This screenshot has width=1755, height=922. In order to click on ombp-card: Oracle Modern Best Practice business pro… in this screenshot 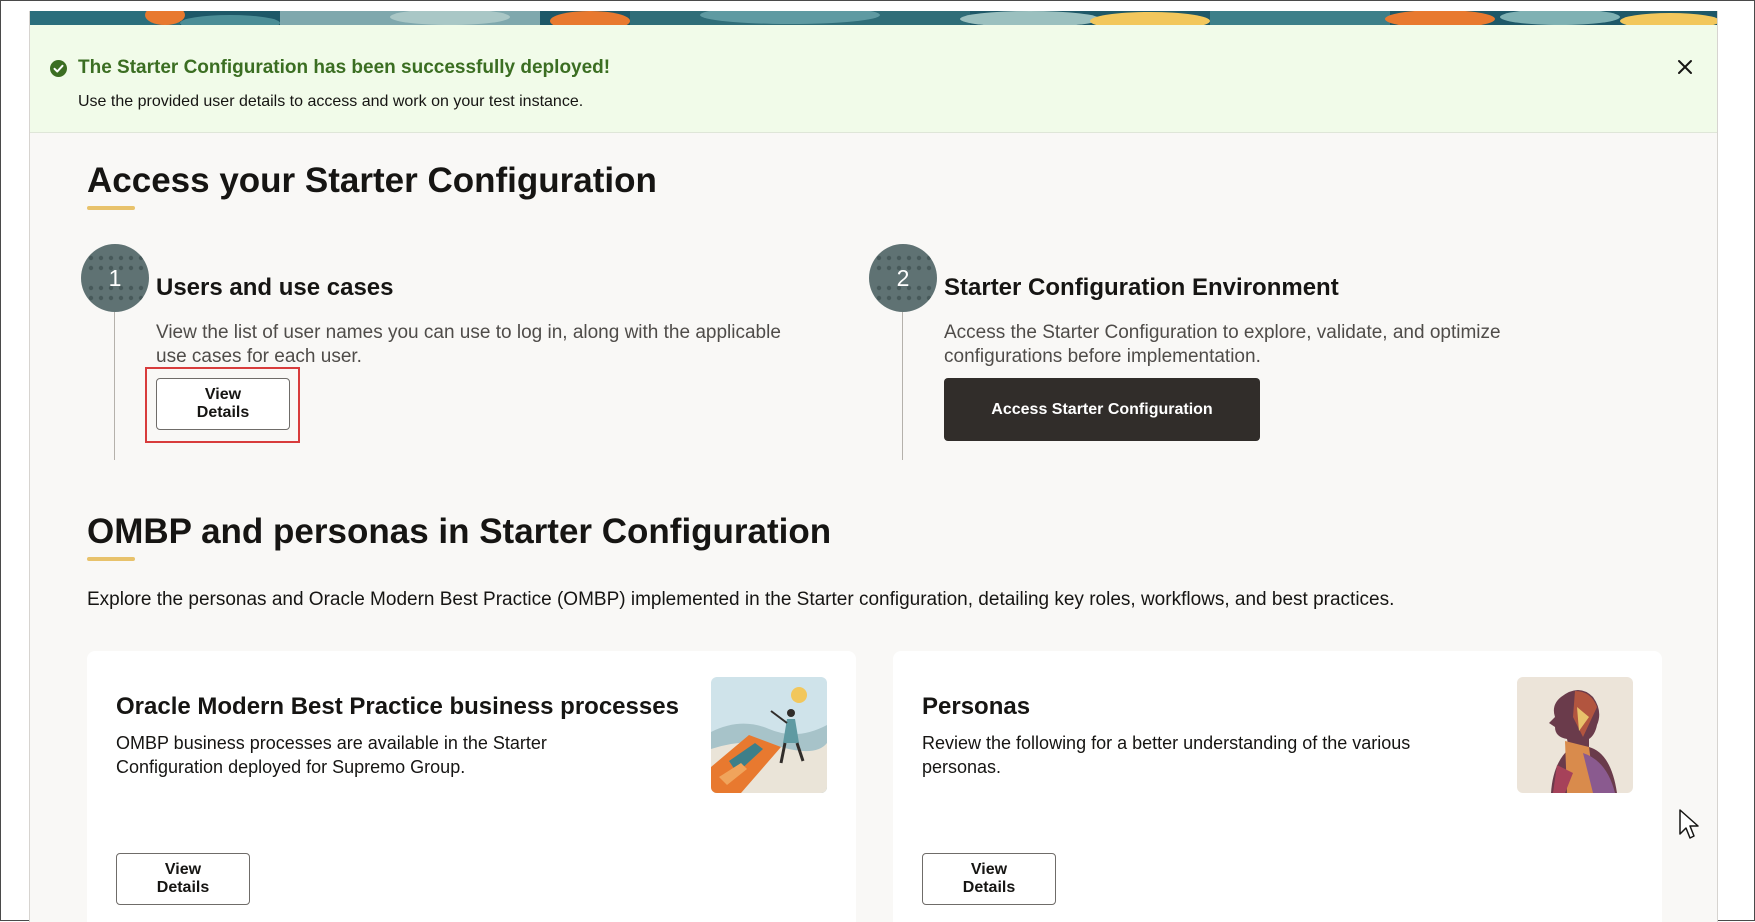, I will do `click(471, 786)`.